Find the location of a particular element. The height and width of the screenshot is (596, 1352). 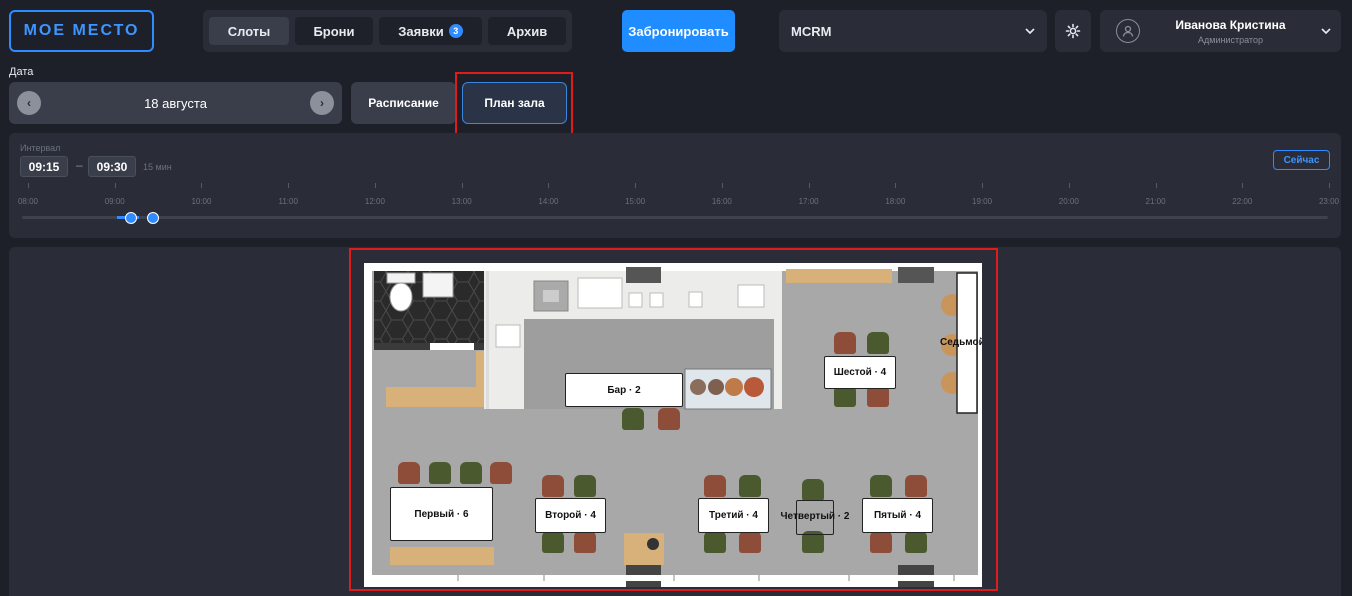

interval-label: Интервал is located at coordinates (40, 148).